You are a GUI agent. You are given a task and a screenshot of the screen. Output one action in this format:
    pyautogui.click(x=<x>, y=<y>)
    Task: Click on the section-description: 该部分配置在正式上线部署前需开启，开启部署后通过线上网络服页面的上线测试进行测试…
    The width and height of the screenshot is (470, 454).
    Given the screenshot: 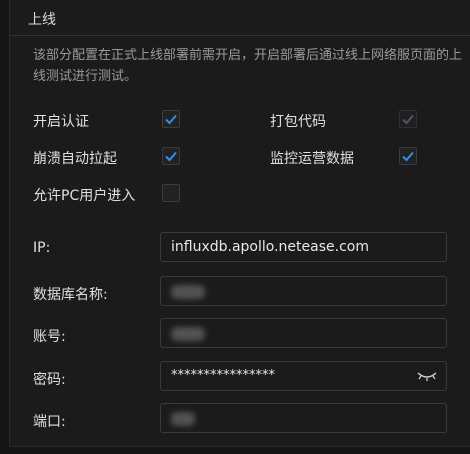 What is the action you would take?
    pyautogui.click(x=248, y=66)
    